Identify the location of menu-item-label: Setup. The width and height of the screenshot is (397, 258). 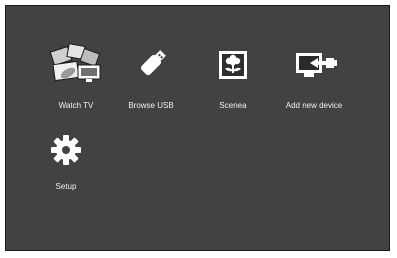
(66, 186).